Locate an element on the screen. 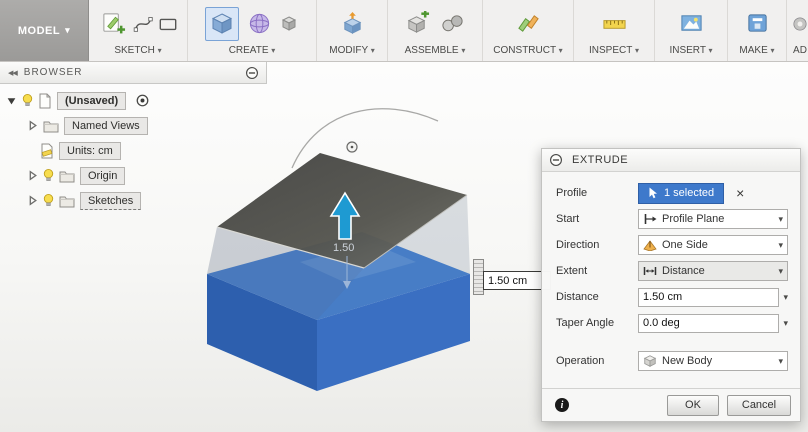 The width and height of the screenshot is (808, 432). profile-plane-icon is located at coordinates (650, 219).